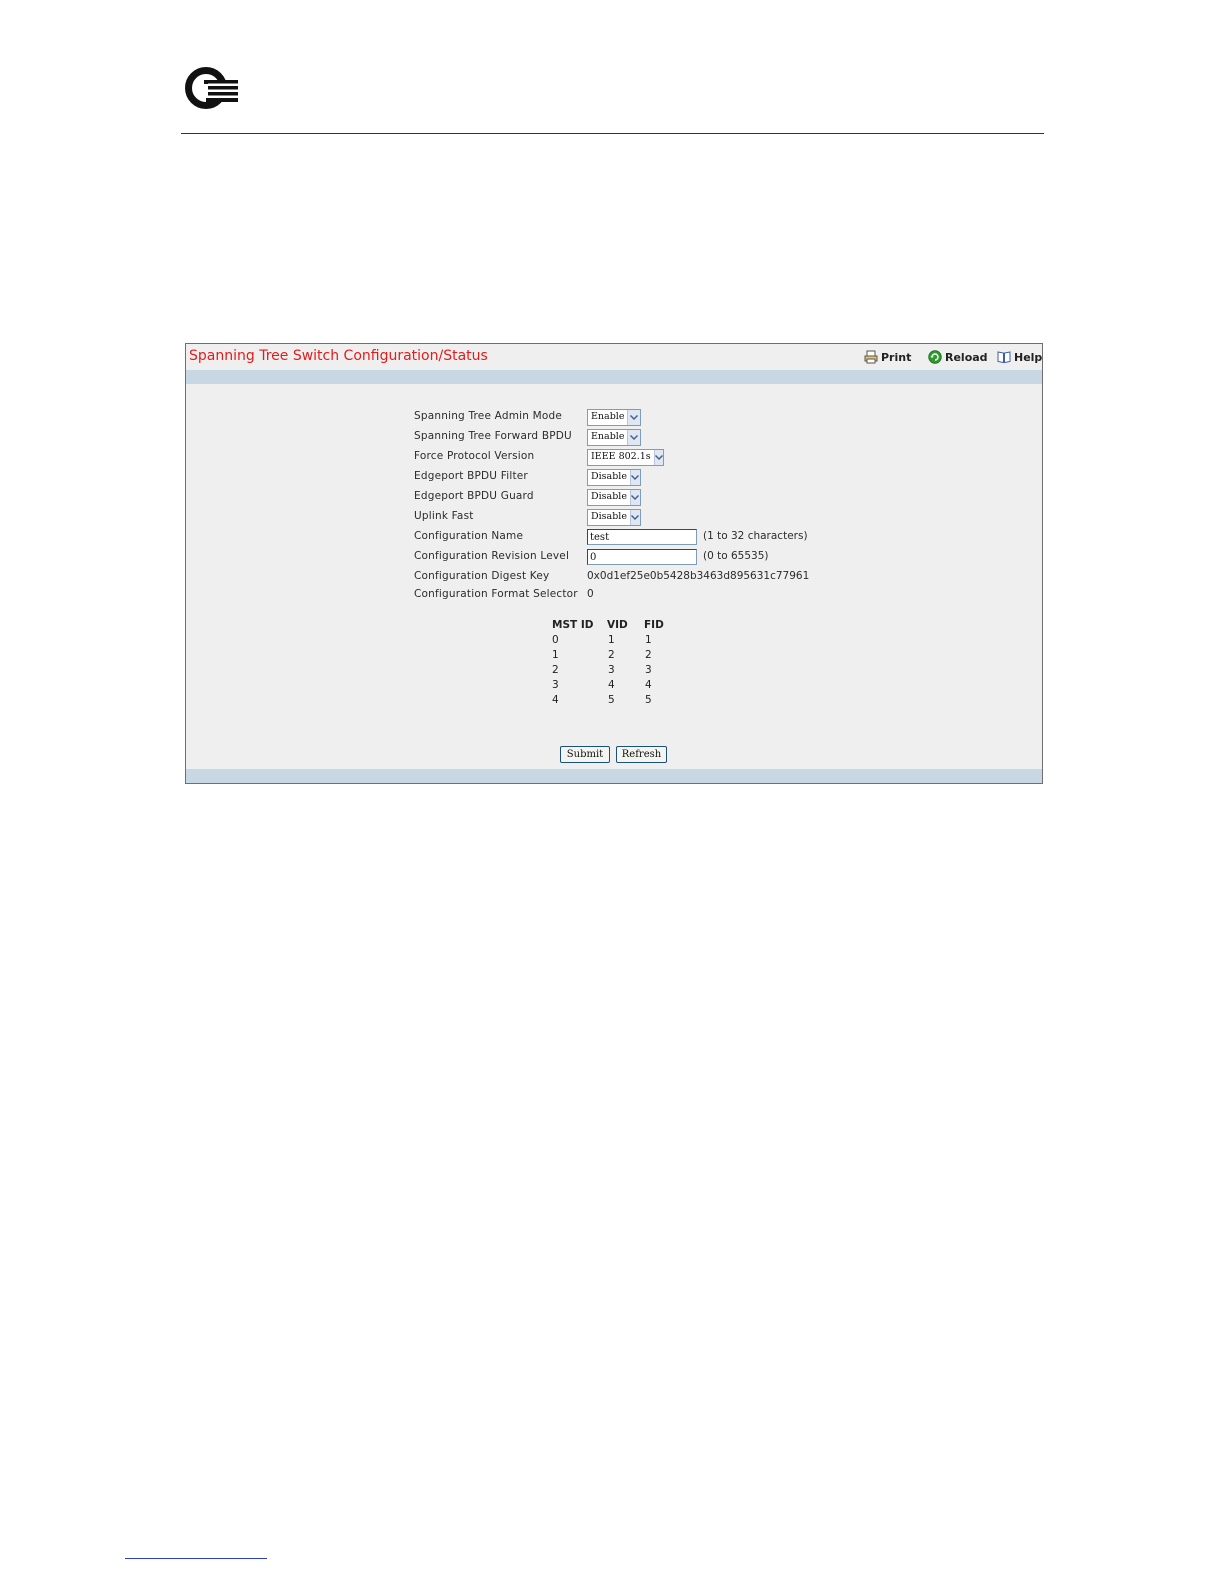 The image size is (1224, 1584). What do you see at coordinates (474, 496) in the screenshot?
I see `edgeport-guard-label: Edgeport BPDU Guard` at bounding box center [474, 496].